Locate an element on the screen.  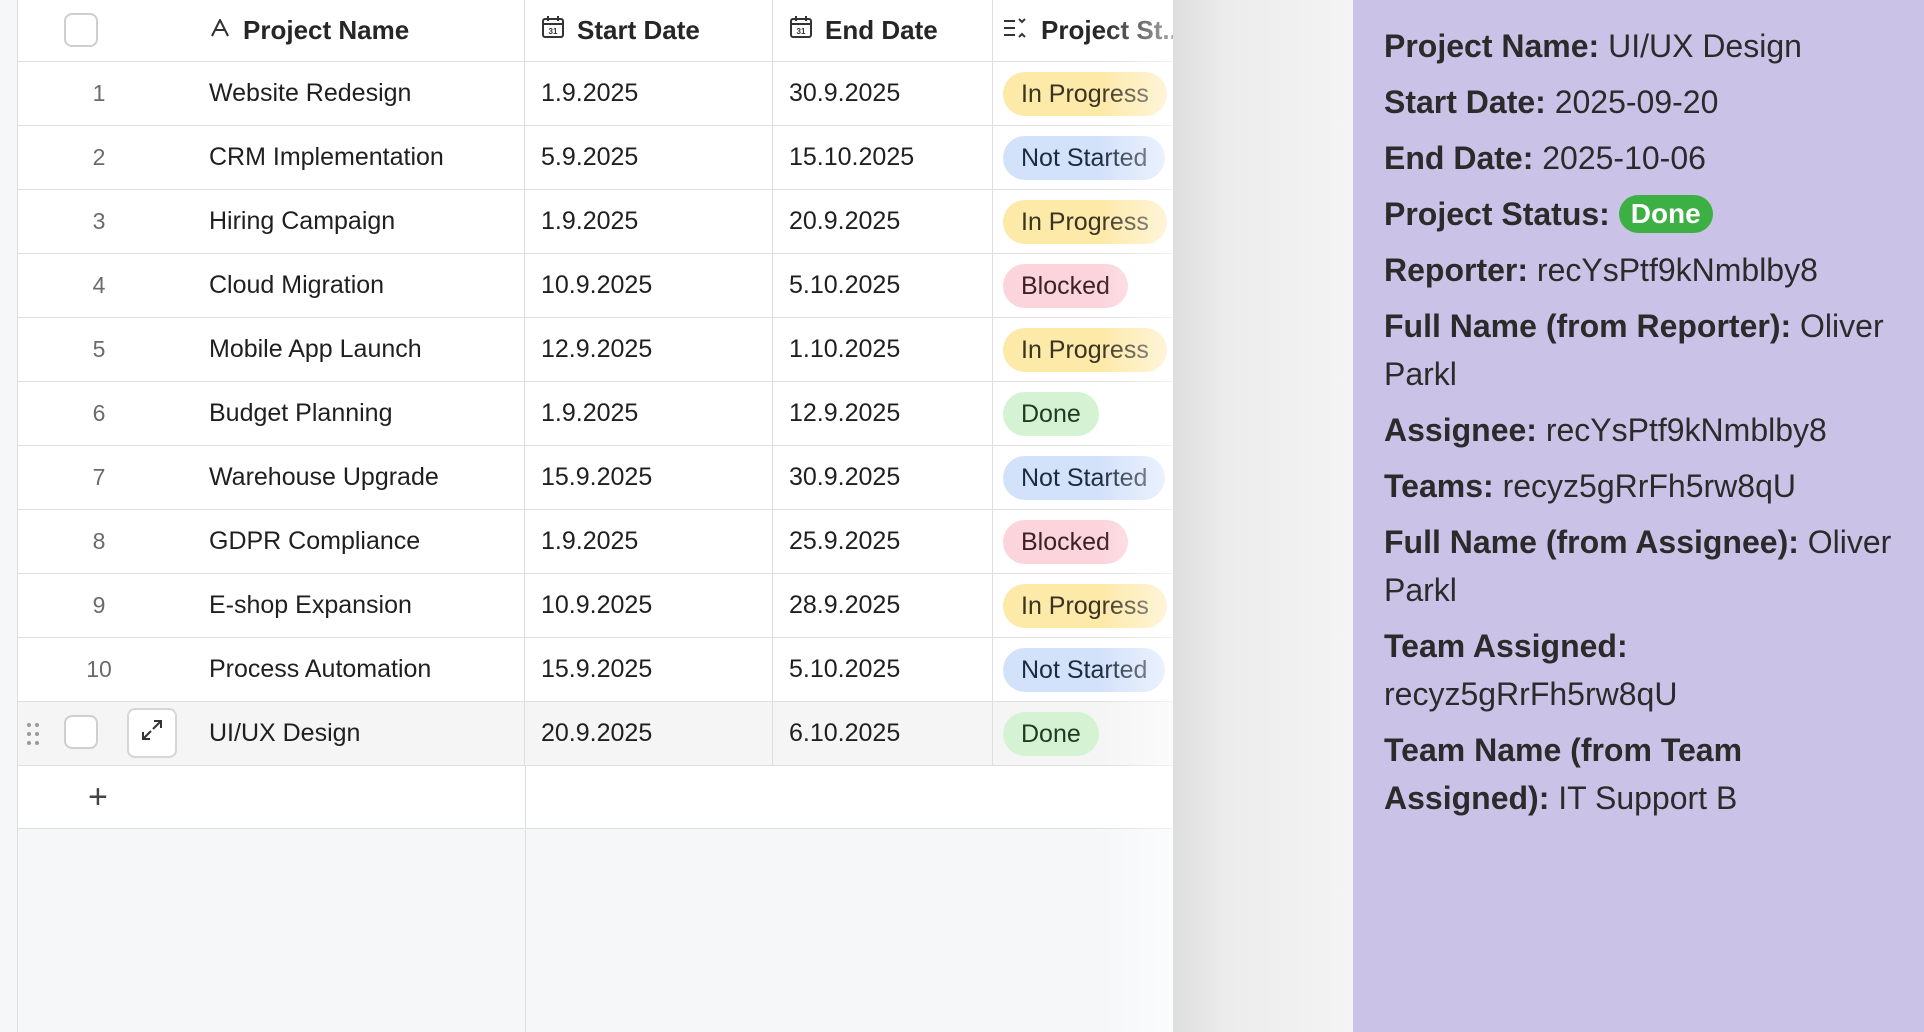
start-date-cell: 5.9.2025 is located at coordinates (649, 157).